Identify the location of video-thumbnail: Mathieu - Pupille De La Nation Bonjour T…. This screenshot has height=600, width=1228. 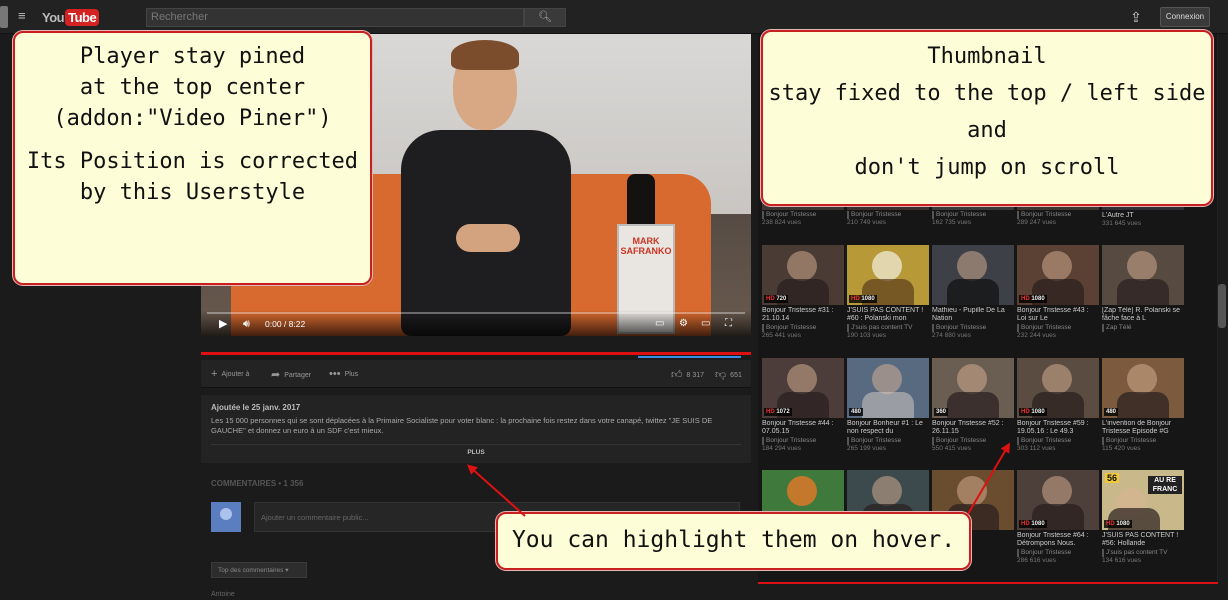
(973, 292).